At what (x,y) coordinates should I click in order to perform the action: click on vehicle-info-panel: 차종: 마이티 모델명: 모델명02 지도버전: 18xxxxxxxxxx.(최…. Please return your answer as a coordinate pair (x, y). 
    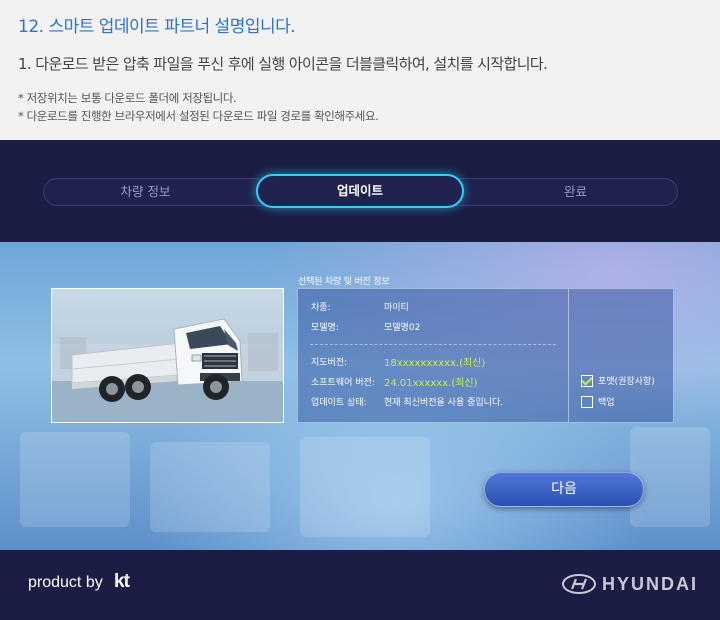
    Looking at the image, I should click on (485, 355).